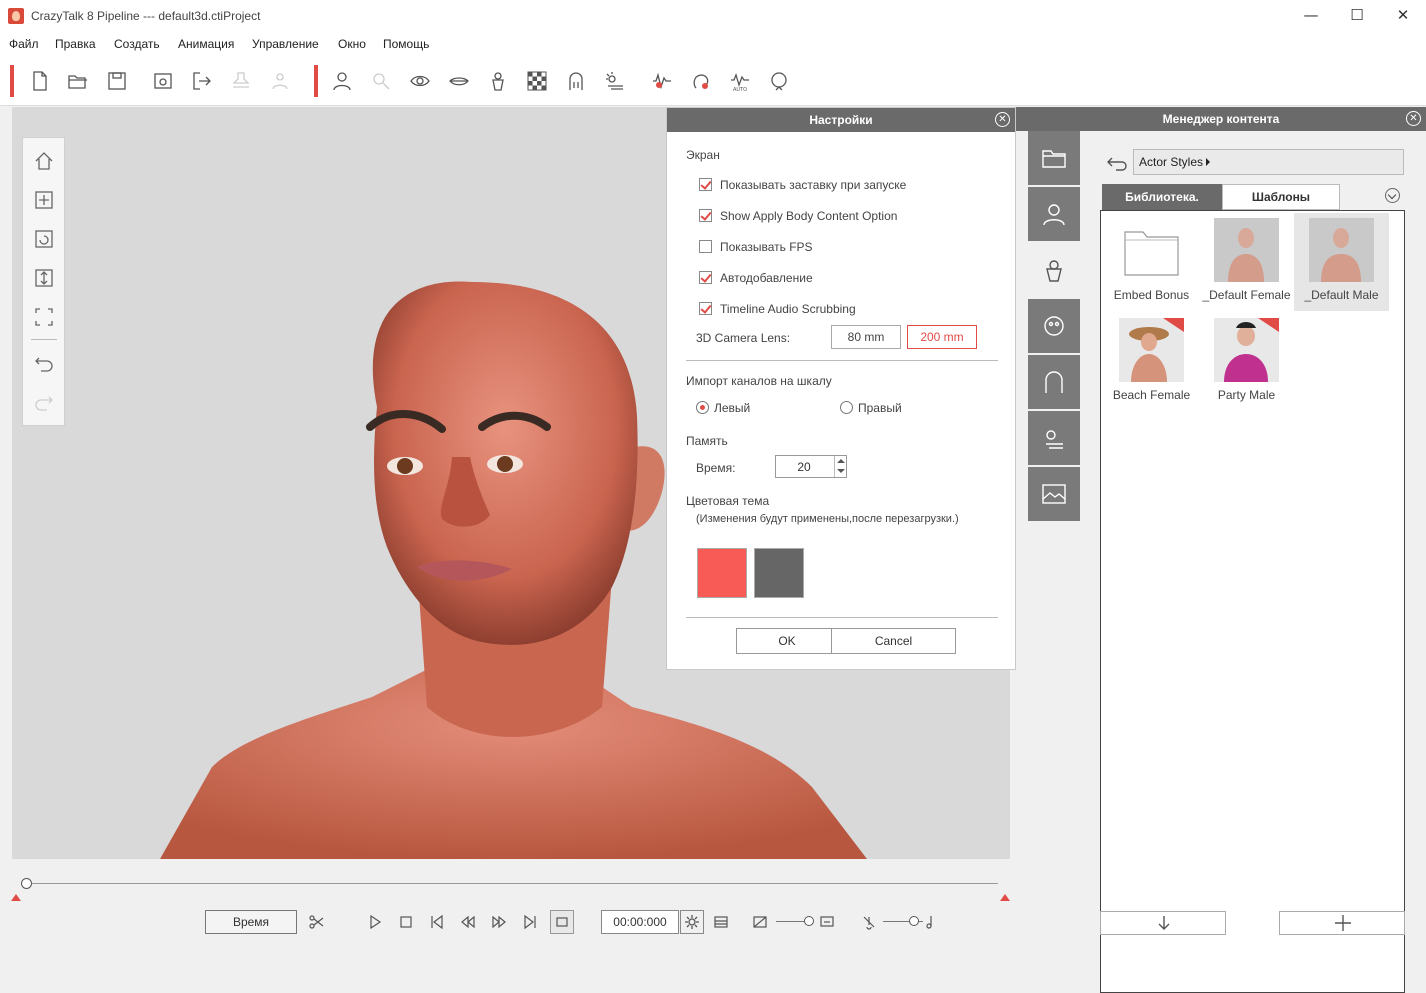 This screenshot has width=1426, height=993. Describe the element at coordinates (1413, 118) in the screenshot. I see `content-manager-close-icon: ✕` at that location.